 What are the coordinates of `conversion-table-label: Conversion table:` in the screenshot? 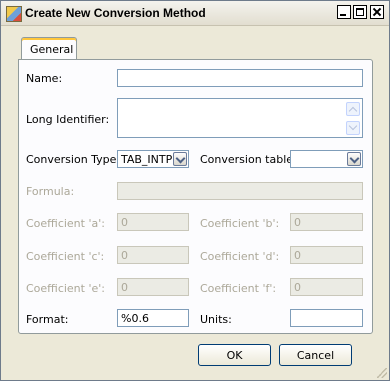 It's located at (248, 159).